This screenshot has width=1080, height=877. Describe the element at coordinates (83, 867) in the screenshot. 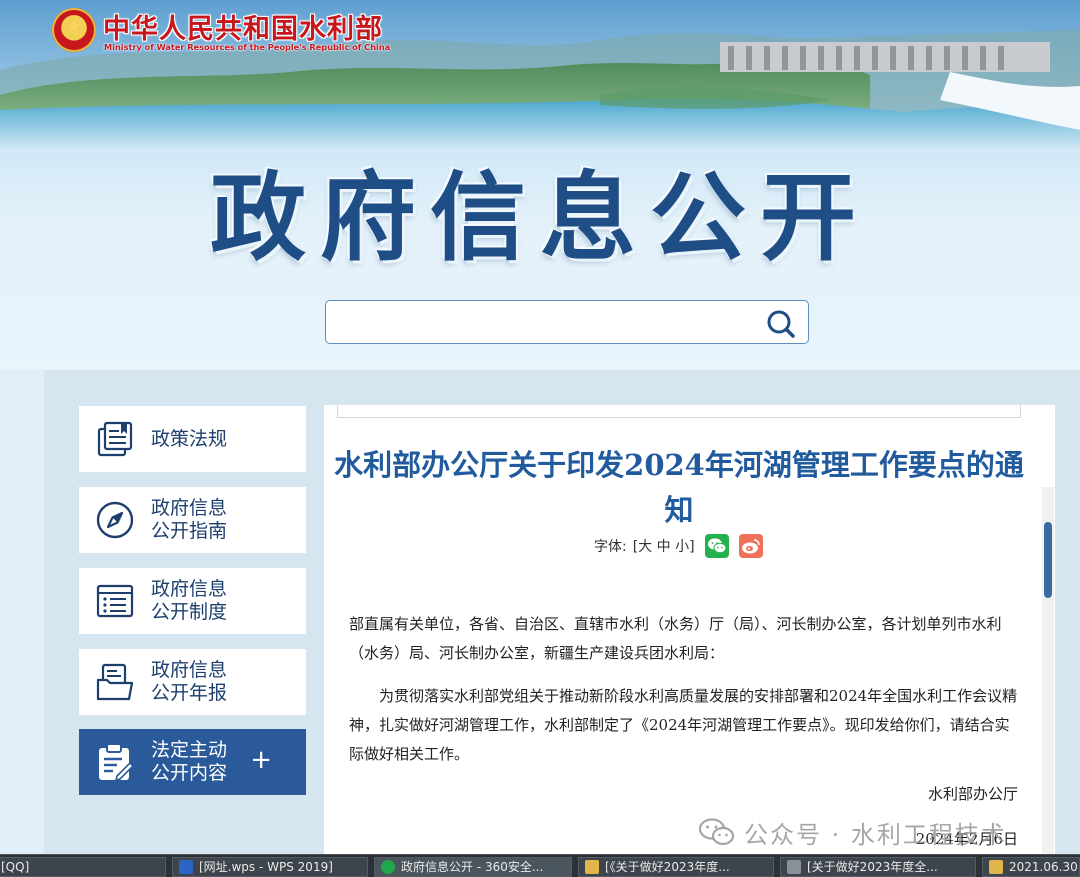

I see `taskbar-item-qq: [QQ]` at that location.